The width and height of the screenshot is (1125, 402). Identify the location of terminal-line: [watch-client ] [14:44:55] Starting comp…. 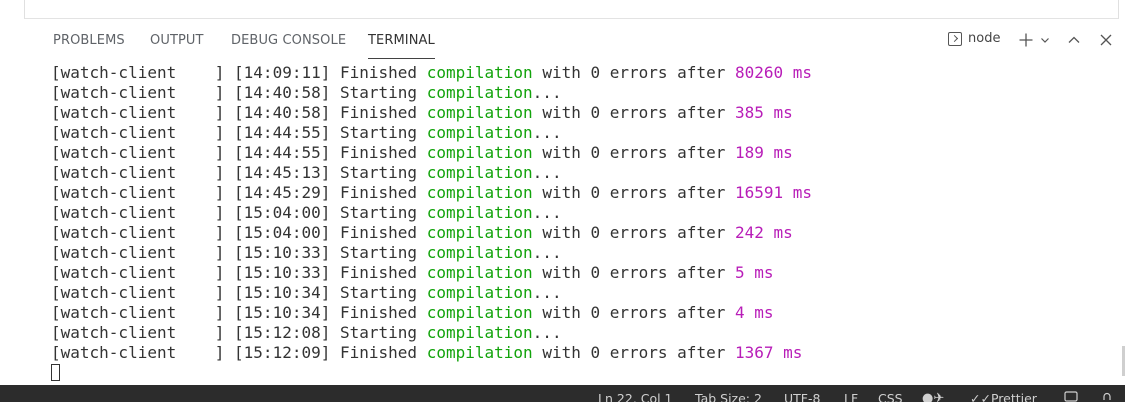
(586, 133).